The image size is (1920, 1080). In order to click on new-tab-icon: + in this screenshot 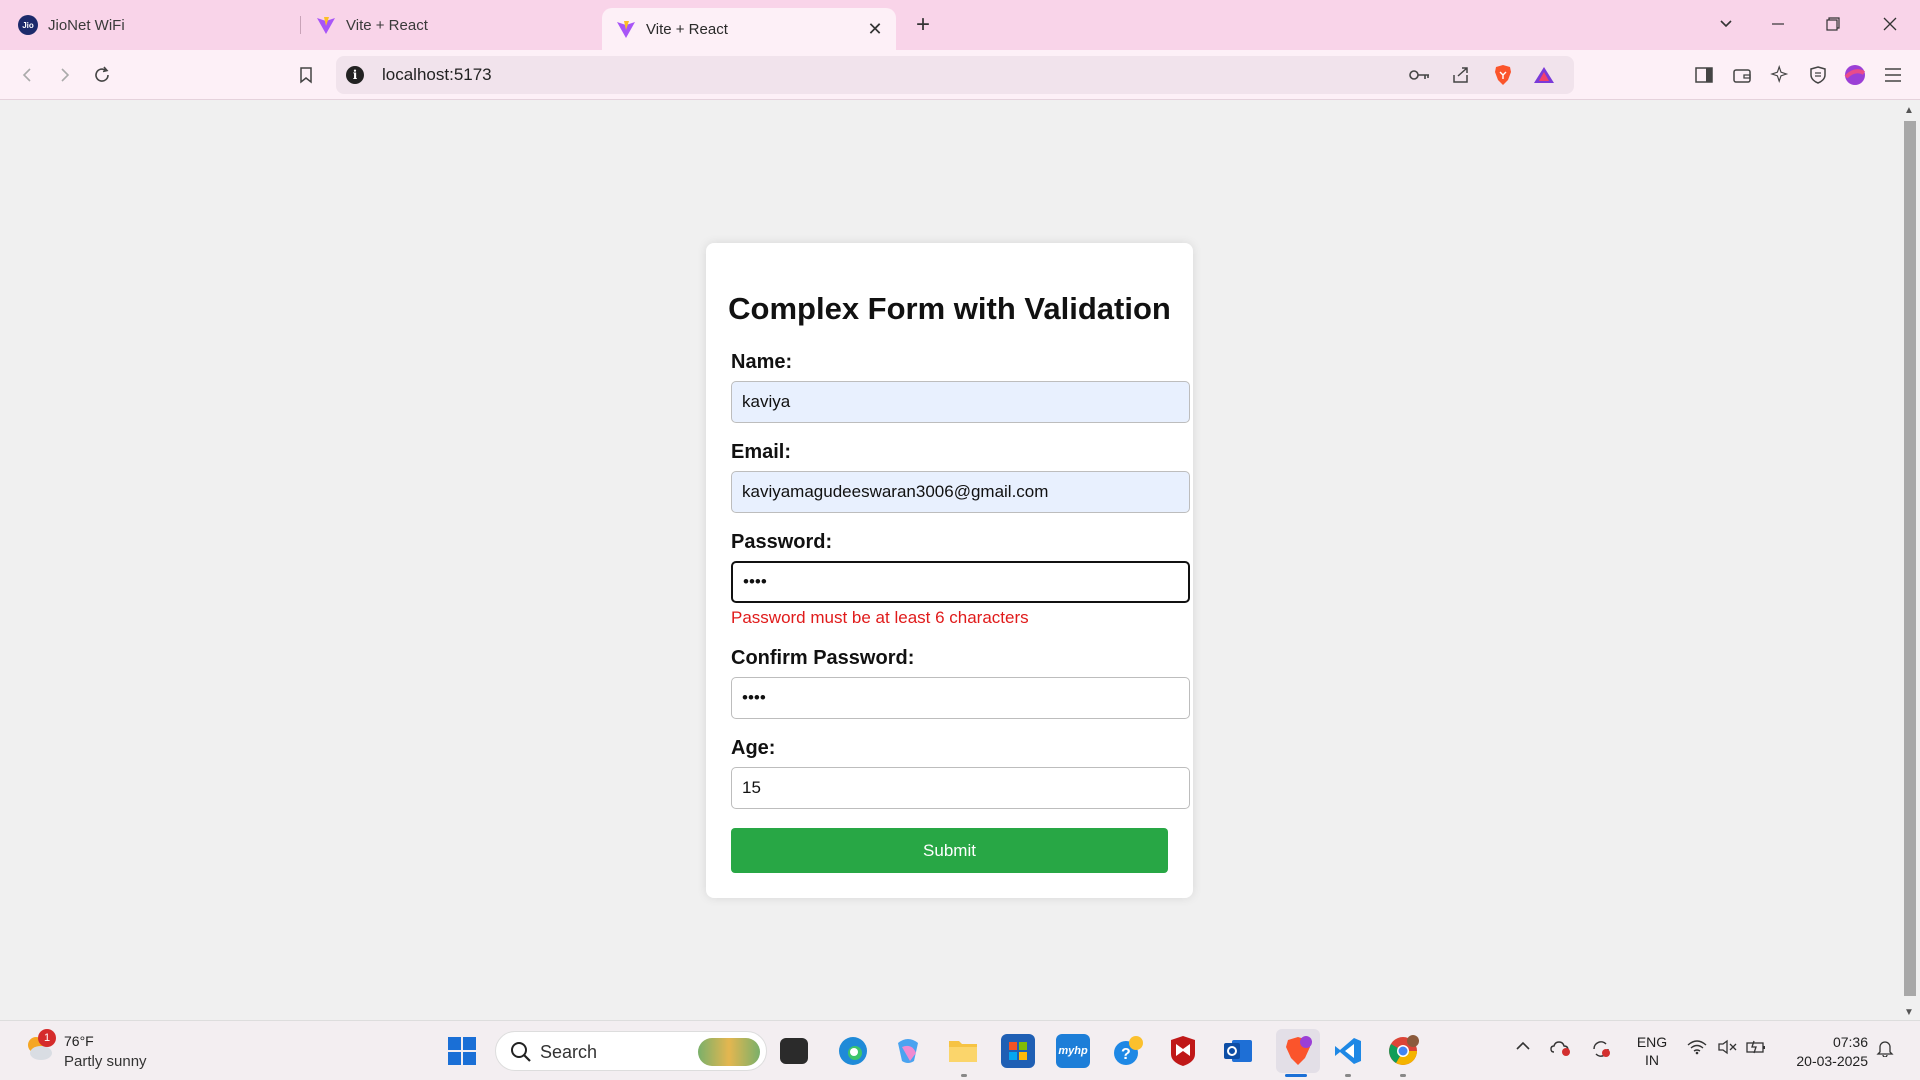, I will do `click(923, 25)`.